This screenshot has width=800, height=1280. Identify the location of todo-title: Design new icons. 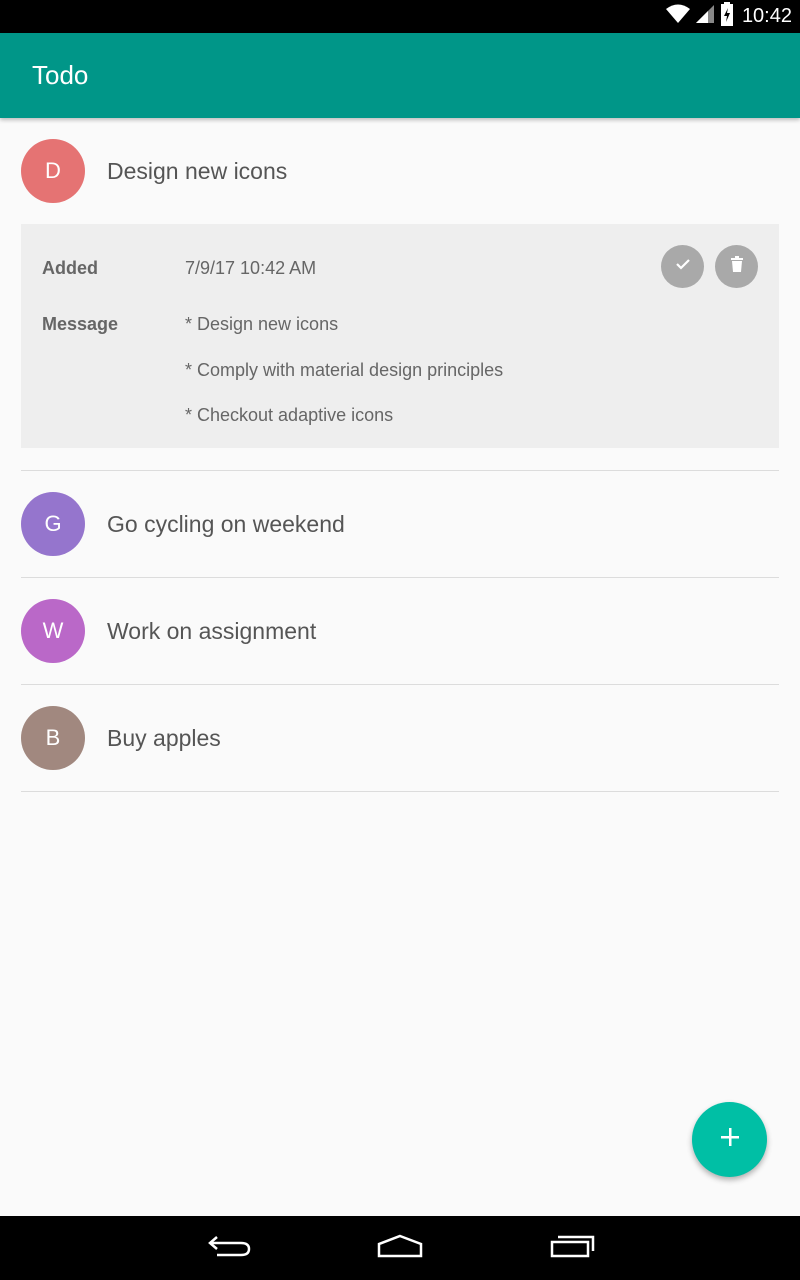
(197, 171).